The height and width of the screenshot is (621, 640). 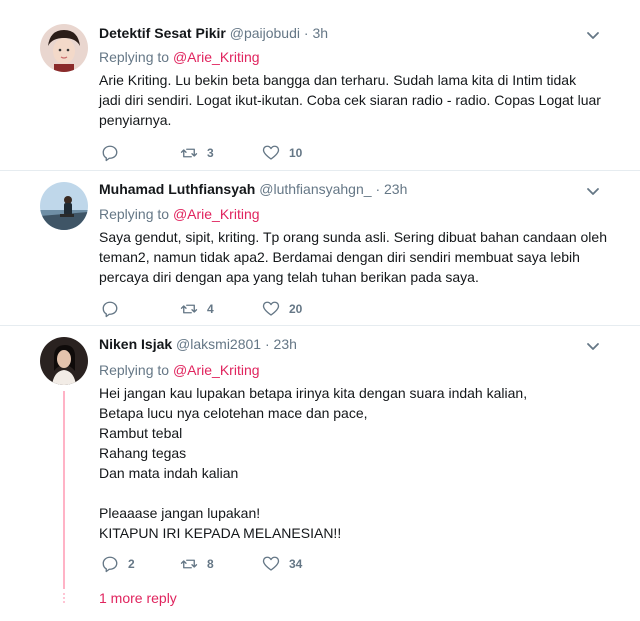 What do you see at coordinates (296, 153) in the screenshot?
I see `like-count: 10` at bounding box center [296, 153].